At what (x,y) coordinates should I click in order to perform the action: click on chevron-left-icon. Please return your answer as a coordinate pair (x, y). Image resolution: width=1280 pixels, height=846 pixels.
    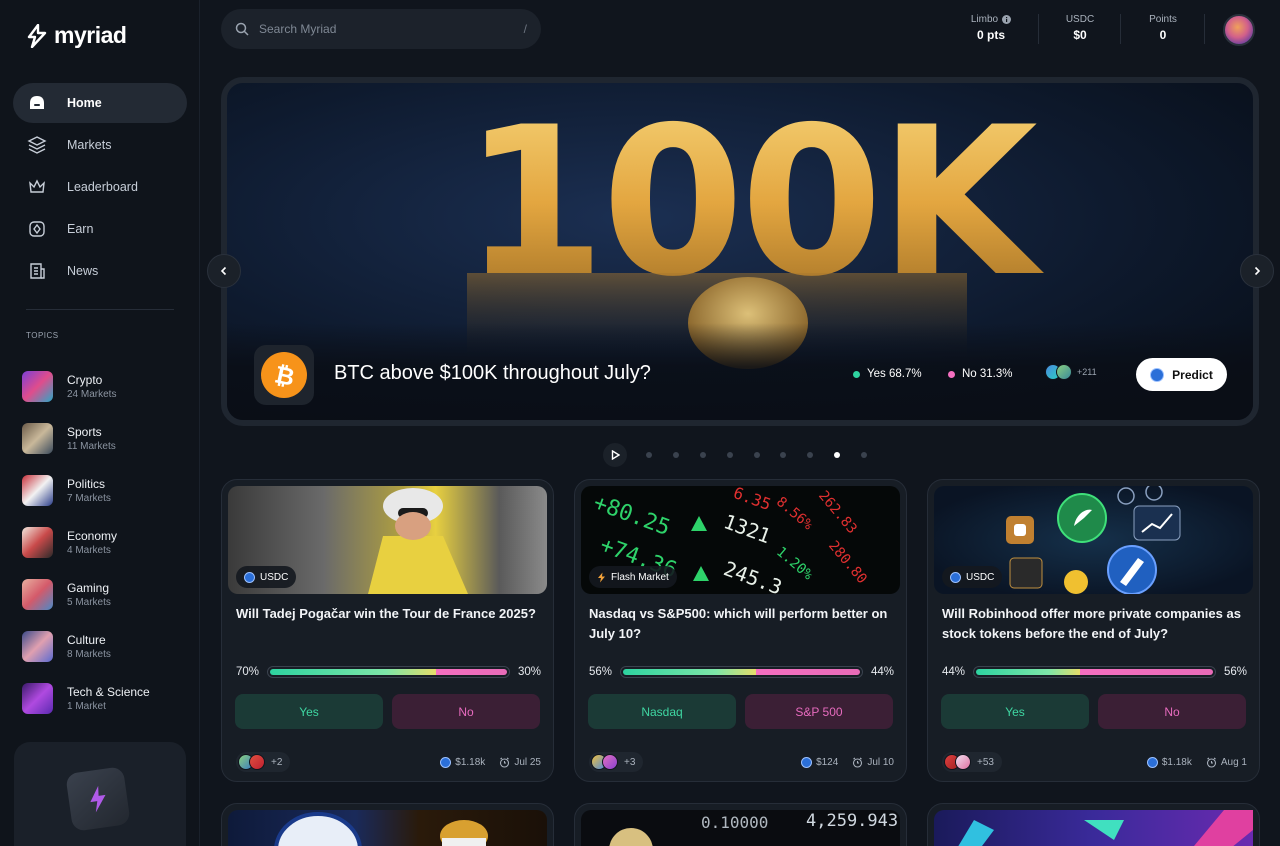
    Looking at the image, I should click on (223, 271).